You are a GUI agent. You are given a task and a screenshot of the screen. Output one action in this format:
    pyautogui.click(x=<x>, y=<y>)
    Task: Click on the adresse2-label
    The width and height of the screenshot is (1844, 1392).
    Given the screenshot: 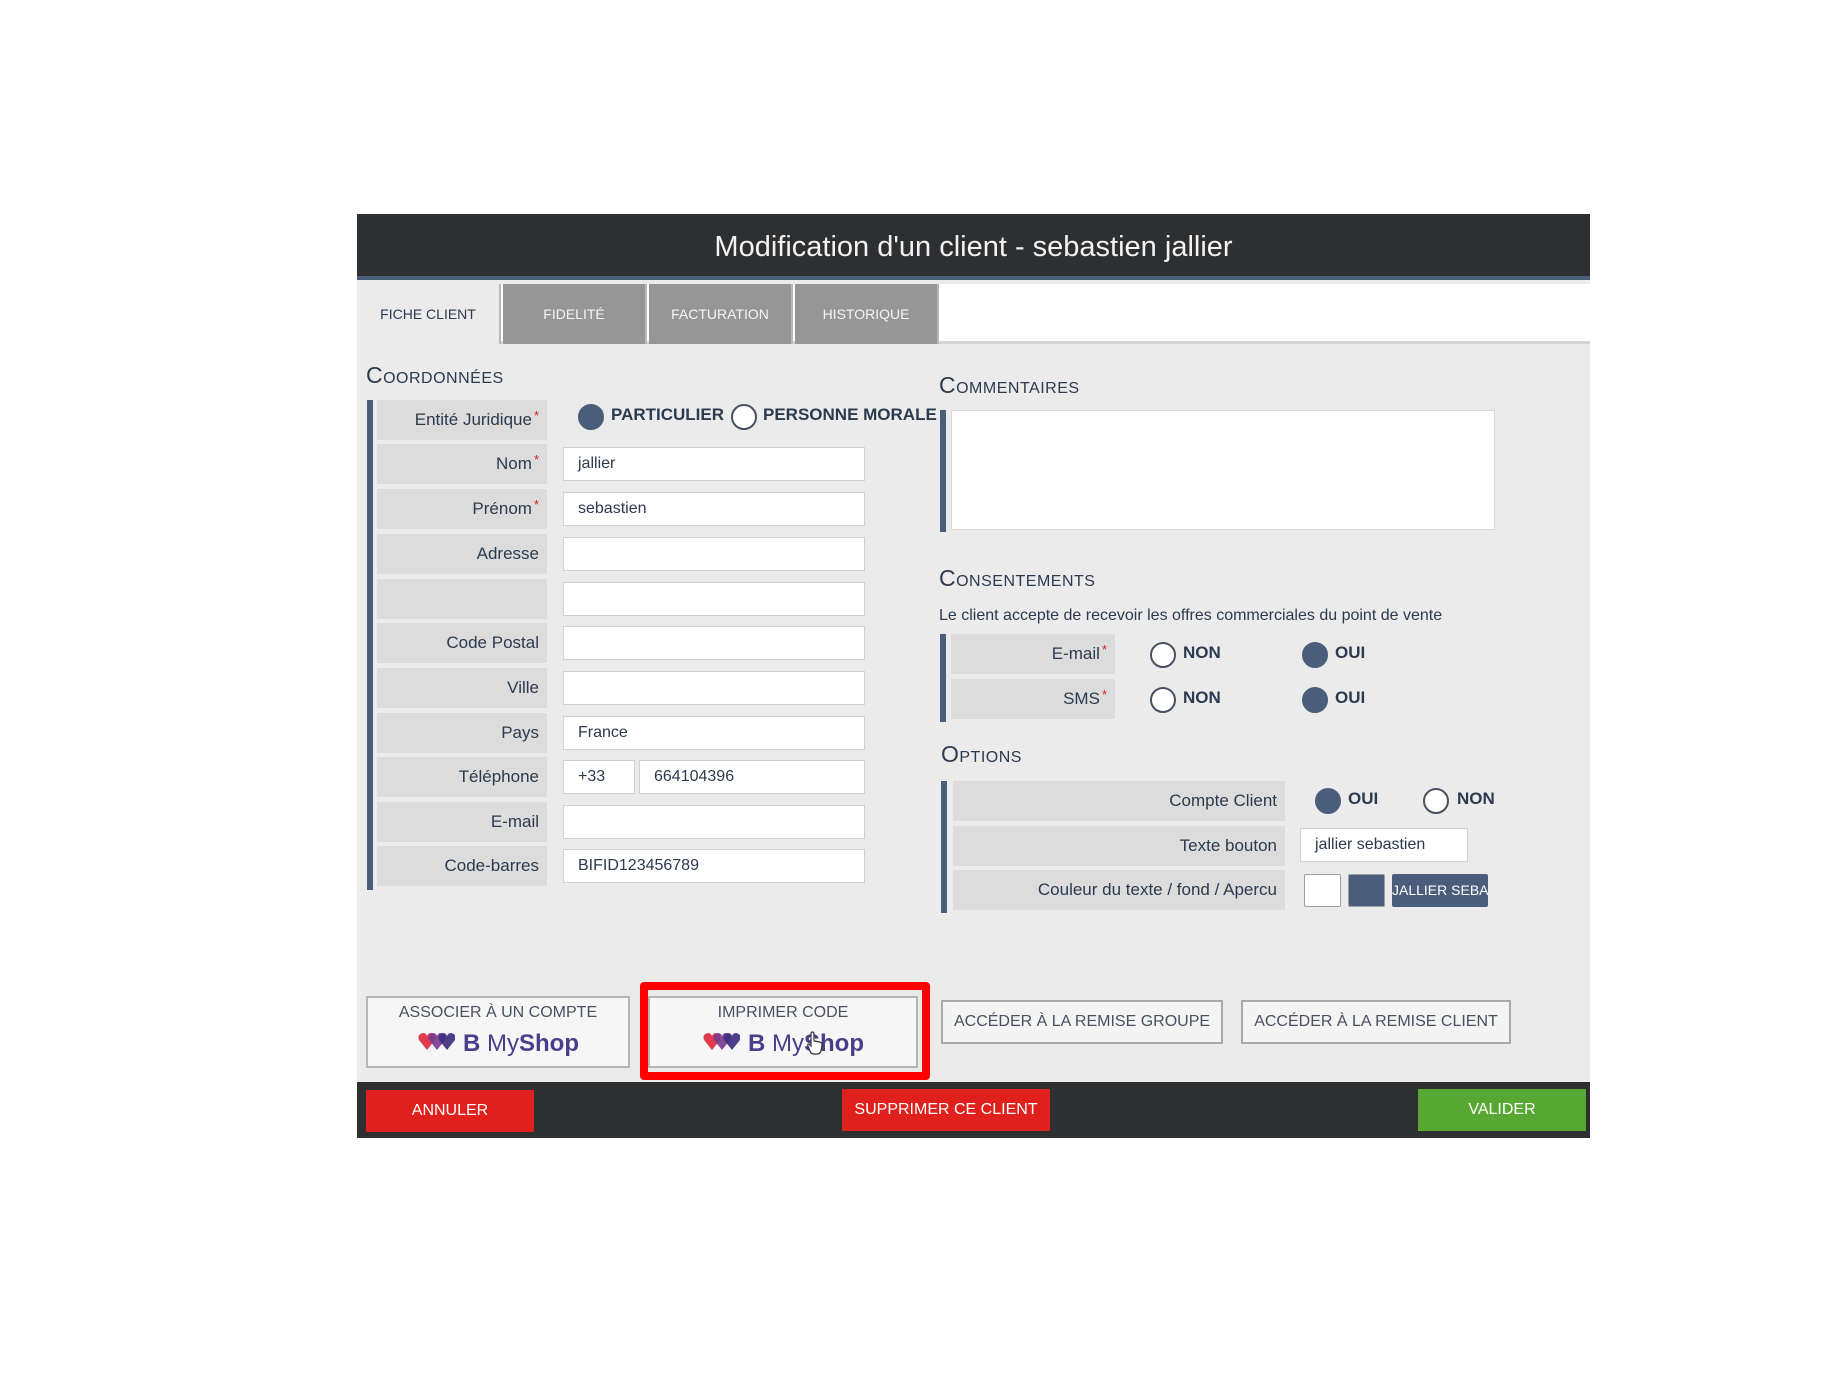 What is the action you would take?
    pyautogui.click(x=462, y=599)
    